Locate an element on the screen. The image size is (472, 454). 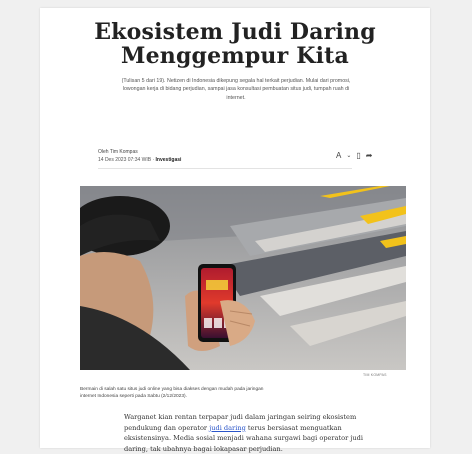
title-line-2: Menggempur Kita is located at coordinates (235, 56).